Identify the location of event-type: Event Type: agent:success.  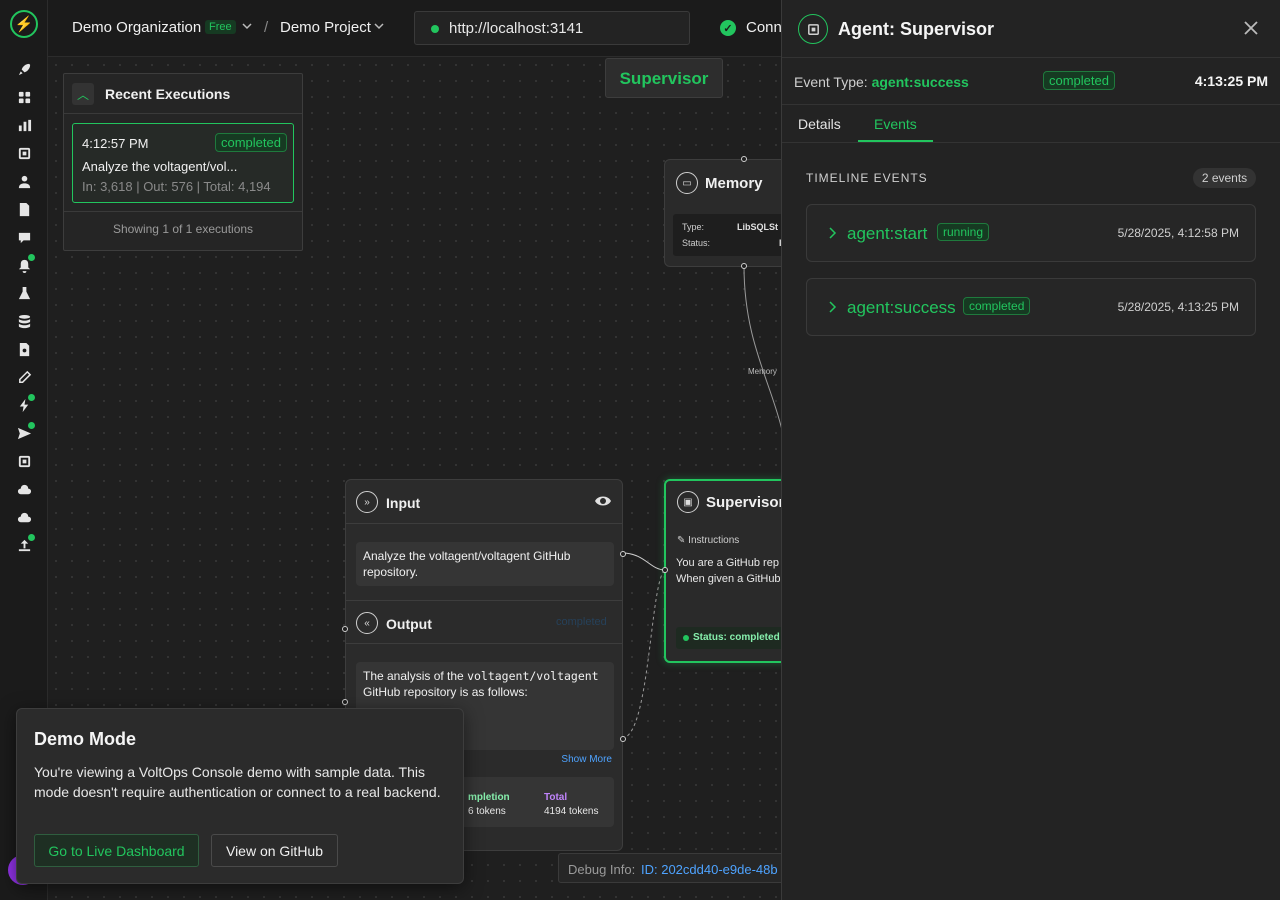
(881, 82).